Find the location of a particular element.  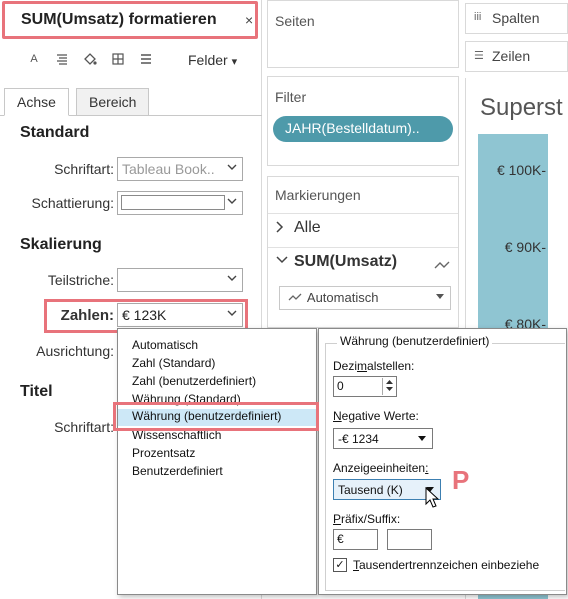

chevron-down-icon: ▾ is located at coordinates (234, 62).